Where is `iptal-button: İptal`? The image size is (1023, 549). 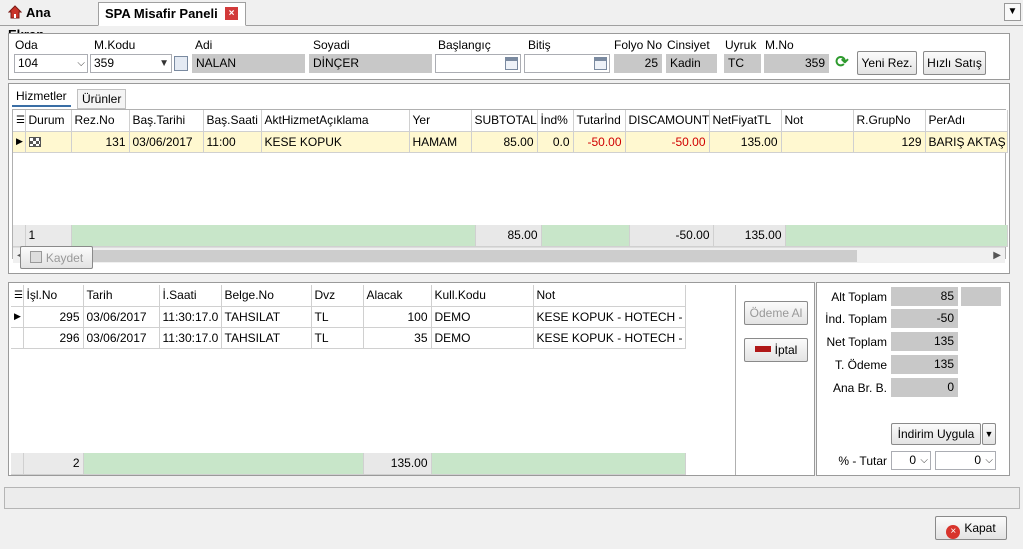 iptal-button: İptal is located at coordinates (776, 350).